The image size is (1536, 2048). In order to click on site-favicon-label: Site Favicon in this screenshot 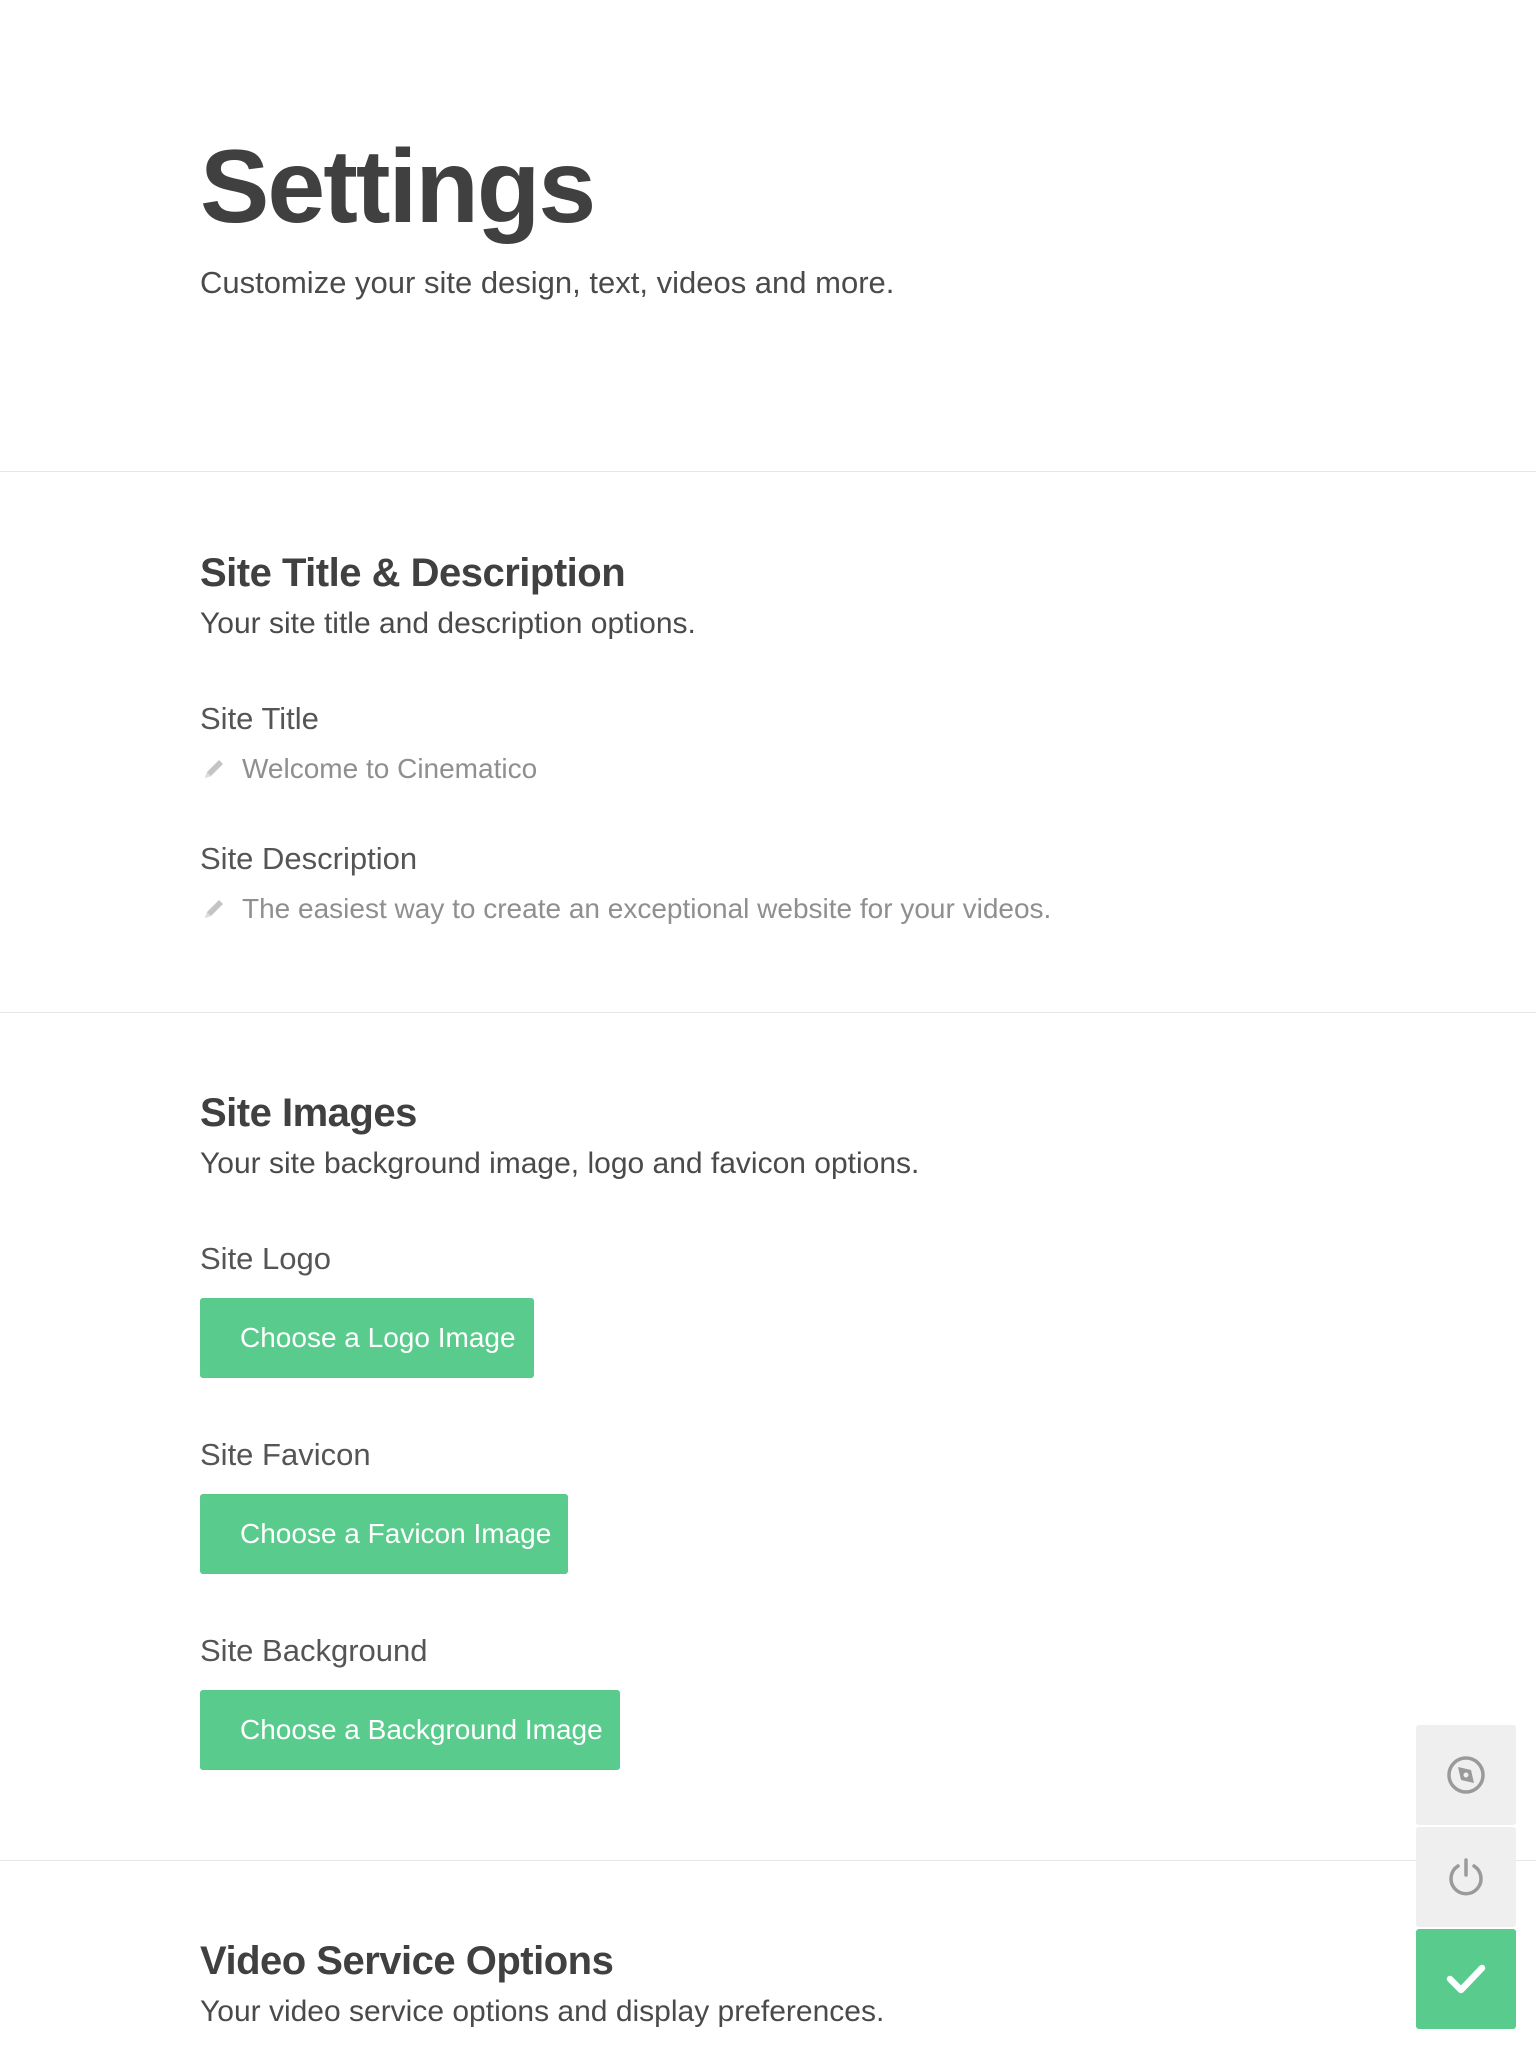, I will do `click(285, 1454)`.